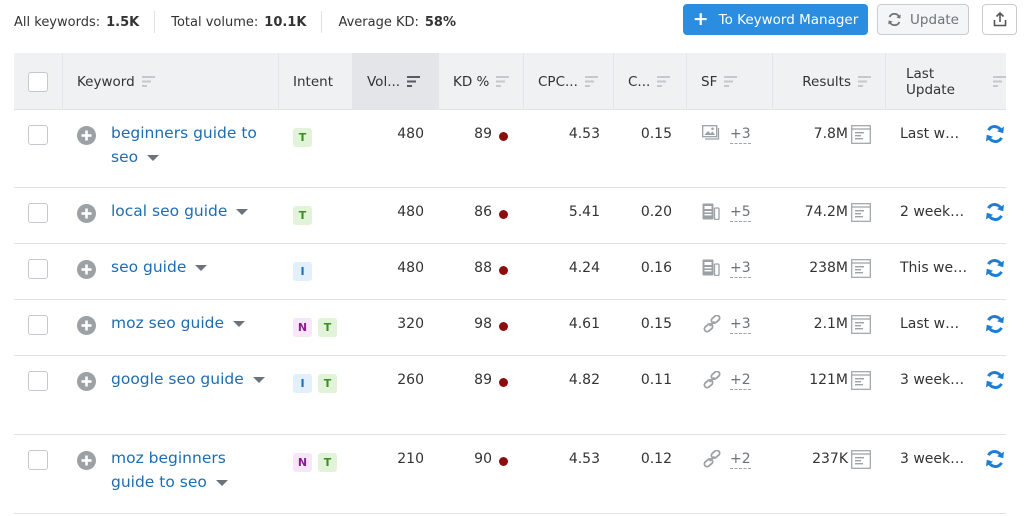 The image size is (1024, 516). Describe the element at coordinates (480, 81) in the screenshot. I see `column-header-kd: KD %` at that location.